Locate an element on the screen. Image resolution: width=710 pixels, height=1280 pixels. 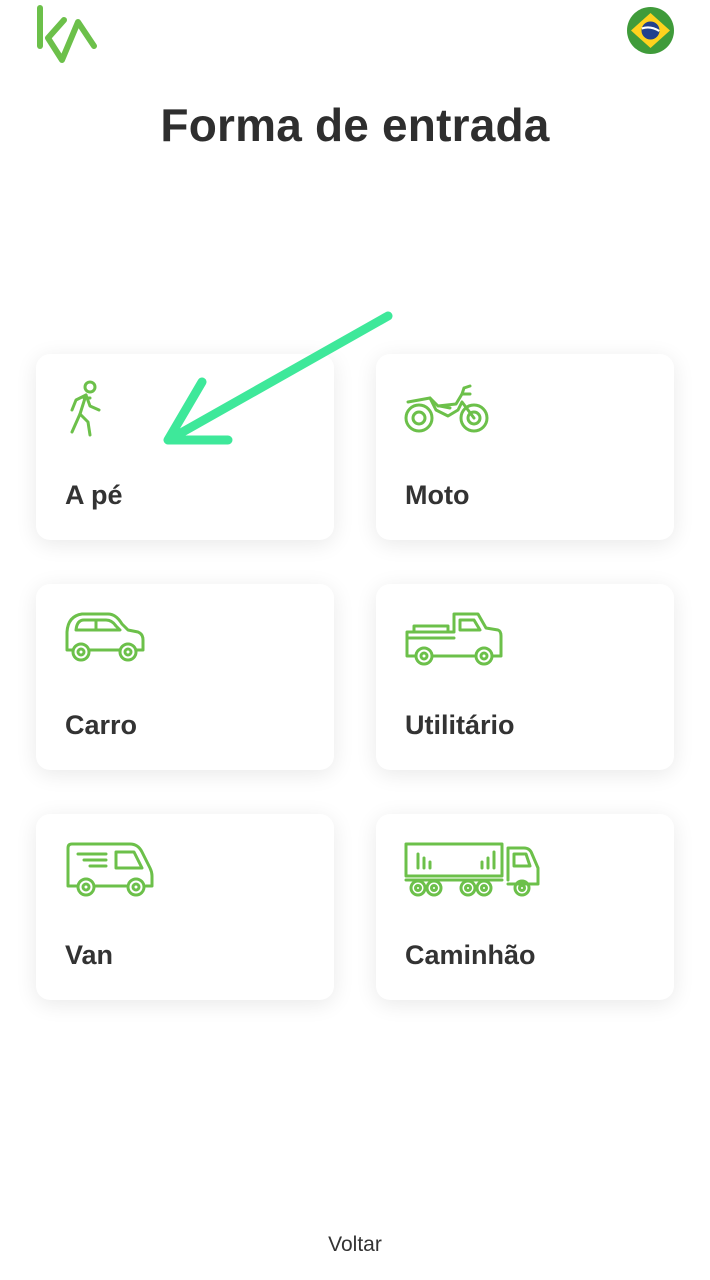
option-label: Carro is located at coordinates (101, 725).